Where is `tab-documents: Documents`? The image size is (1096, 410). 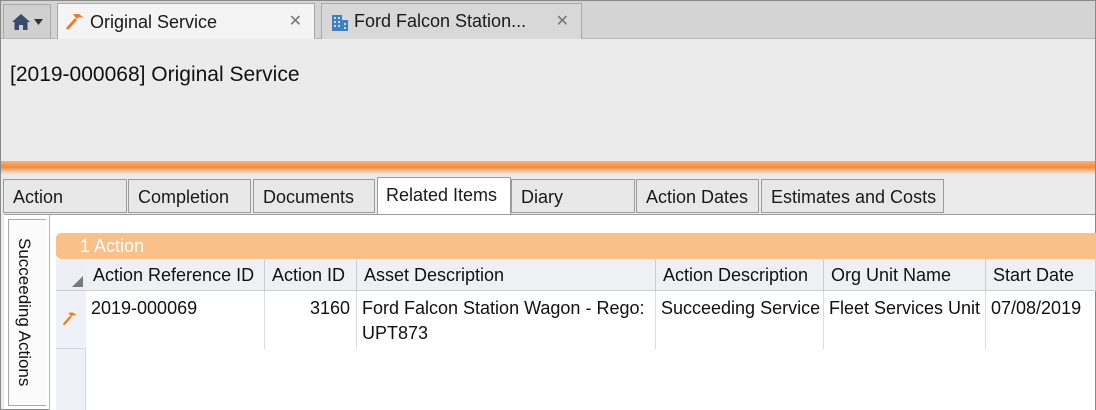 tab-documents: Documents is located at coordinates (314, 196).